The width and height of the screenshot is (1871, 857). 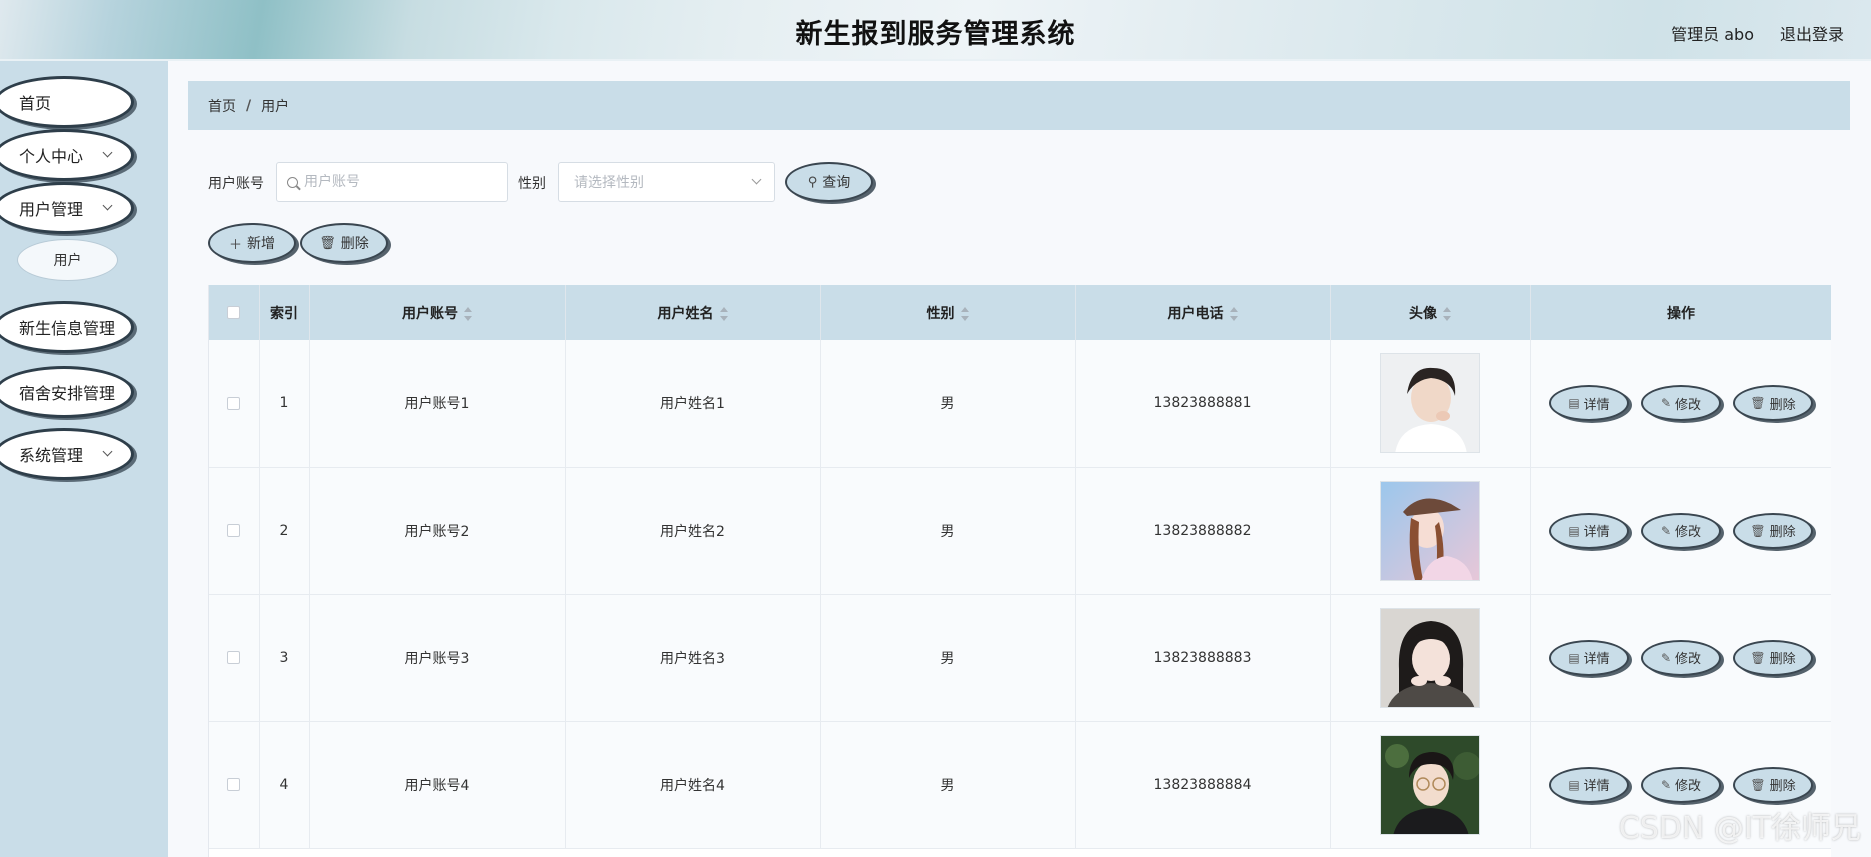 What do you see at coordinates (437, 312) in the screenshot?
I see `header-account: 用户账号` at bounding box center [437, 312].